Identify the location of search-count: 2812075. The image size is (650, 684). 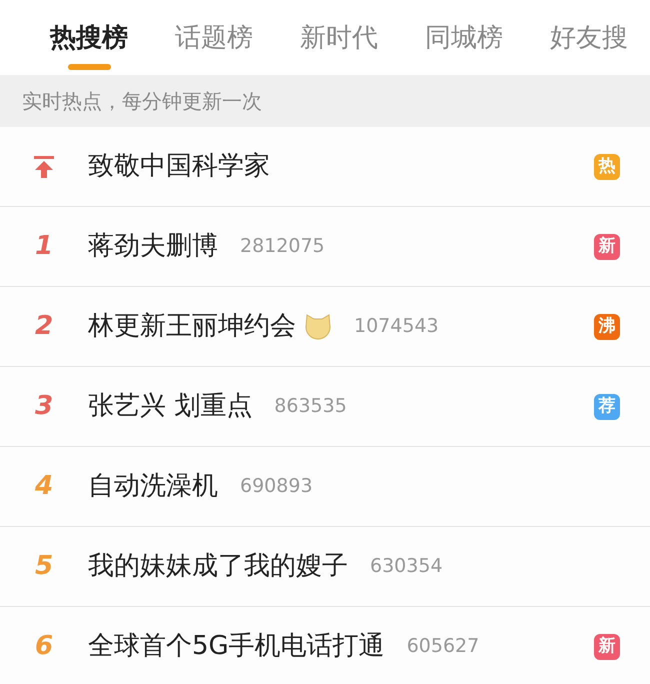
(282, 247).